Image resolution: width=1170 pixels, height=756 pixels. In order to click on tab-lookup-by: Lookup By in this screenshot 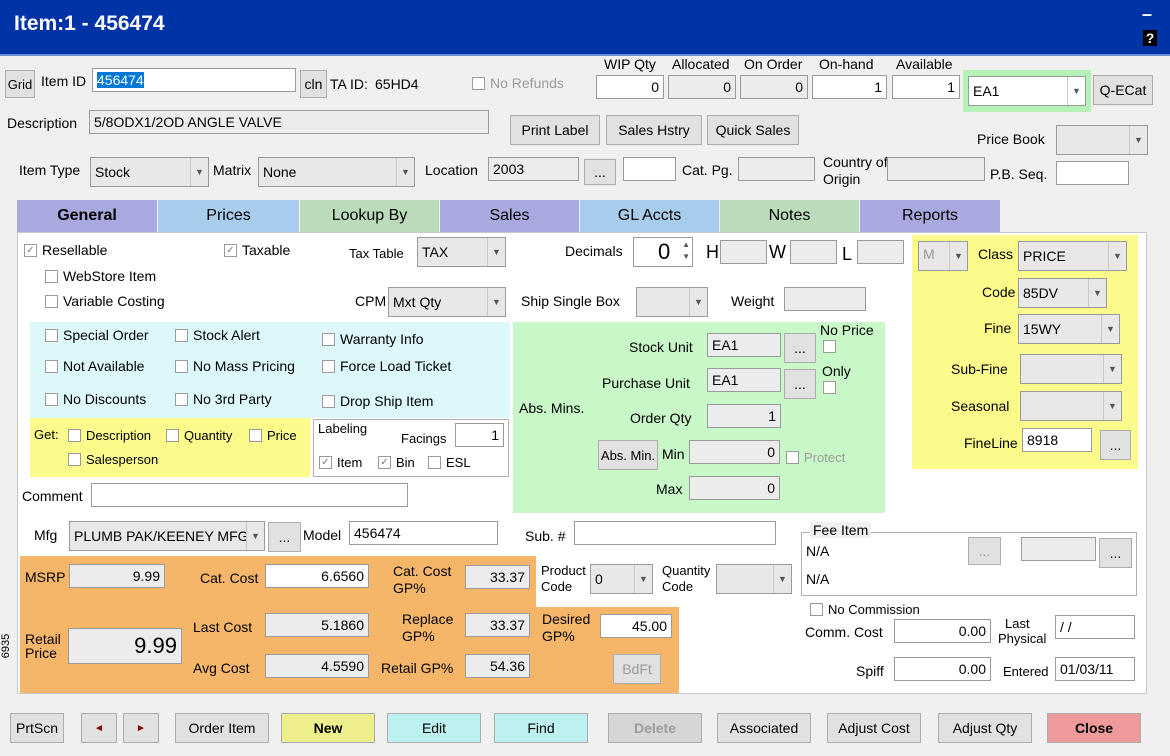, I will do `click(369, 216)`.